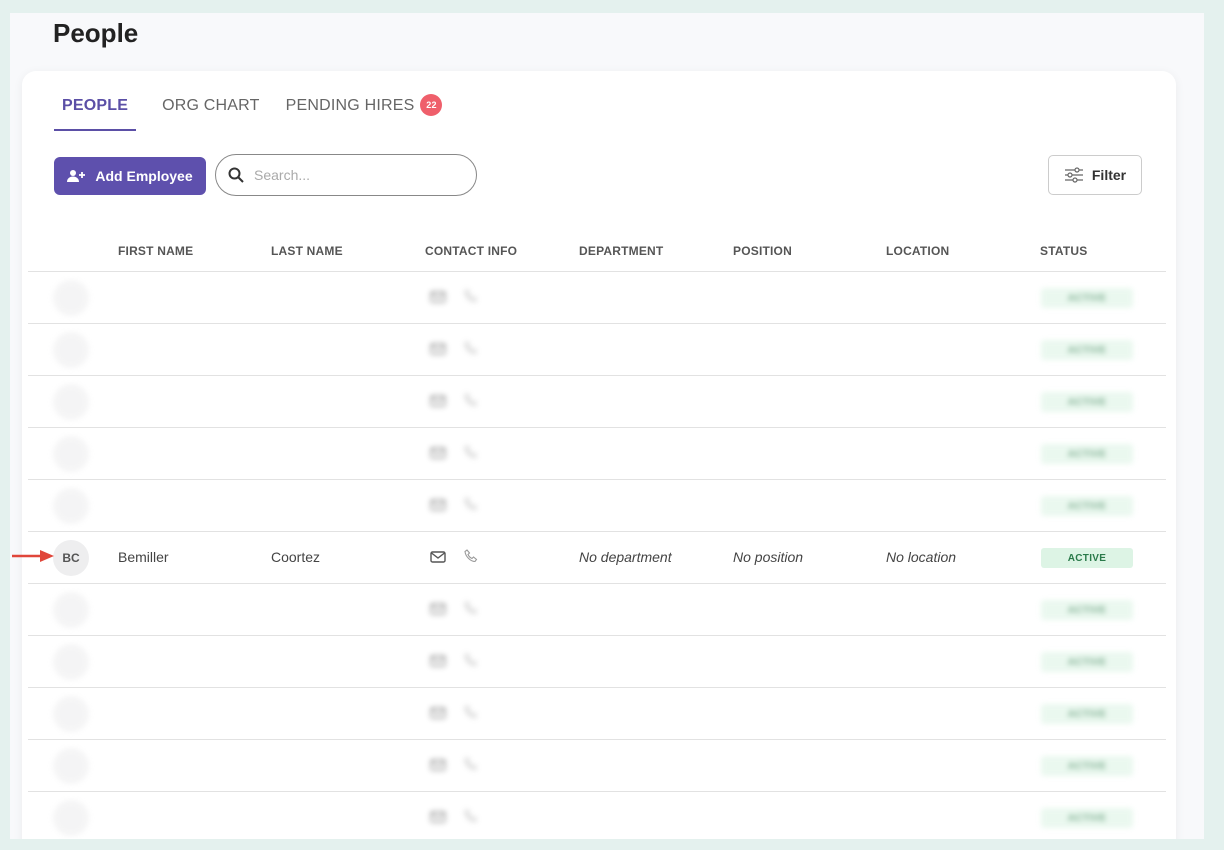  What do you see at coordinates (762, 251) in the screenshot?
I see `column-position: POSITION` at bounding box center [762, 251].